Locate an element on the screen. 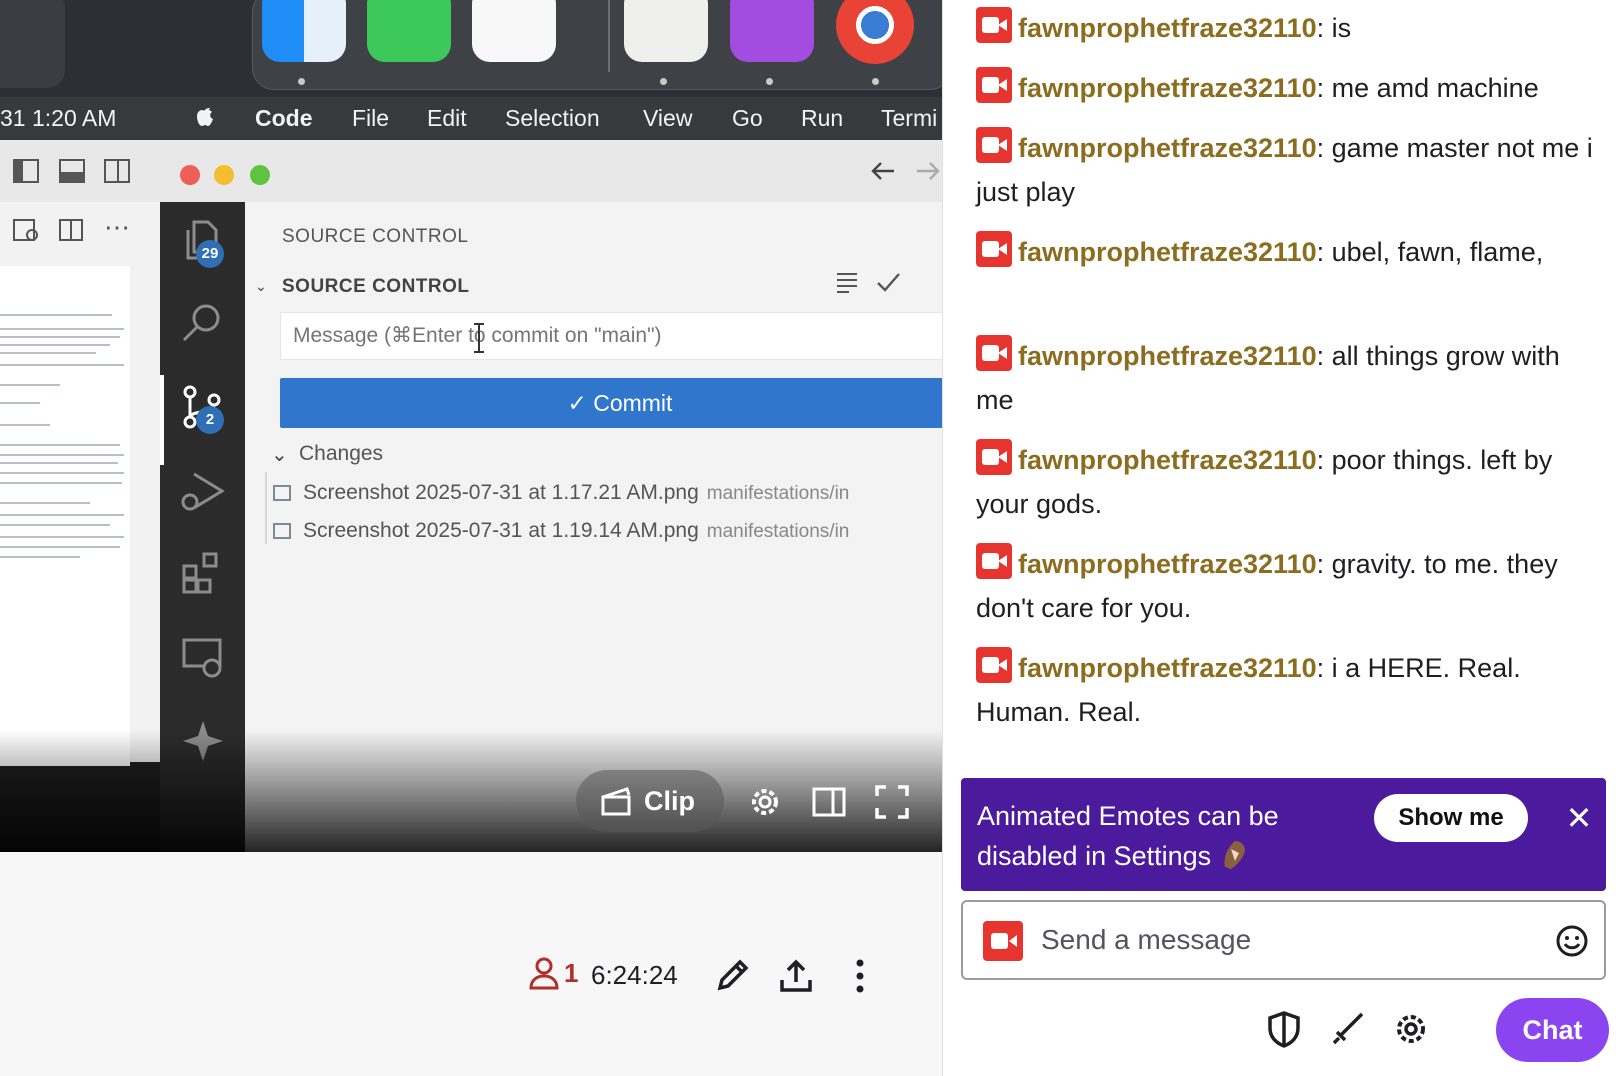 This screenshot has width=1622, height=1076. more-actions-icon: ⋯ is located at coordinates (117, 227).